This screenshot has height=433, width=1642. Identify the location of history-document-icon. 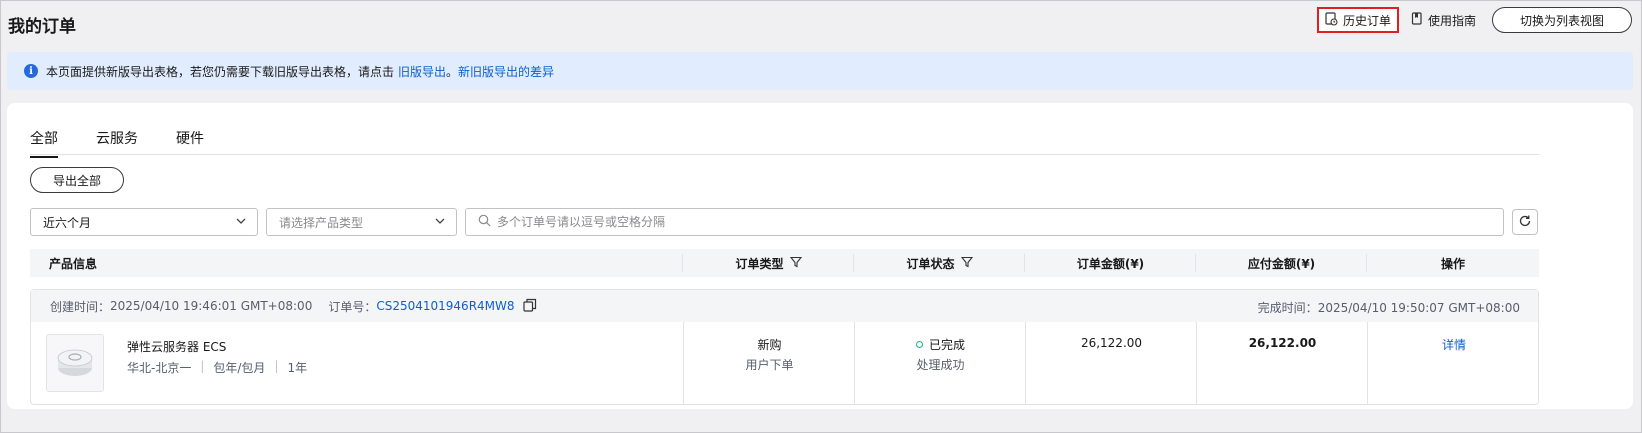
(1331, 20).